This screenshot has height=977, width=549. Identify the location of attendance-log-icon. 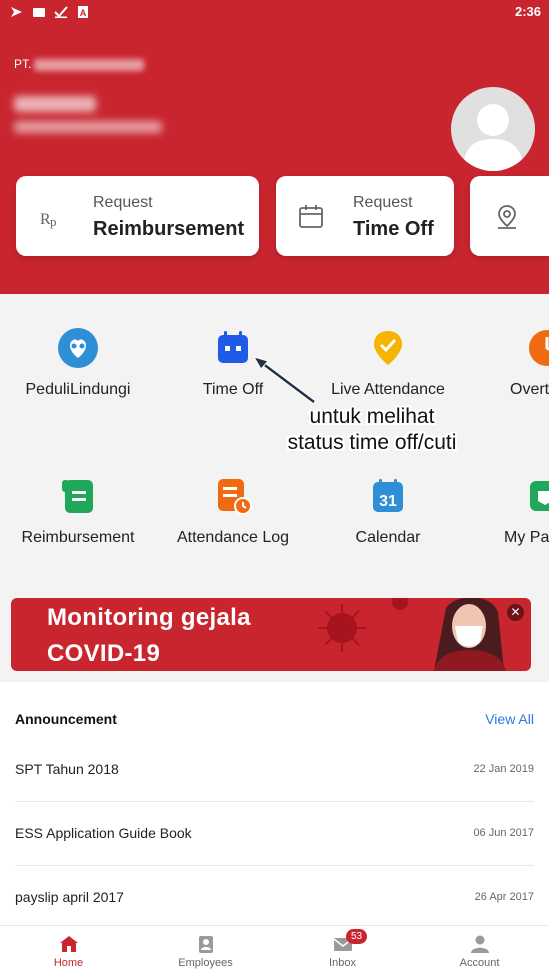
(235, 497).